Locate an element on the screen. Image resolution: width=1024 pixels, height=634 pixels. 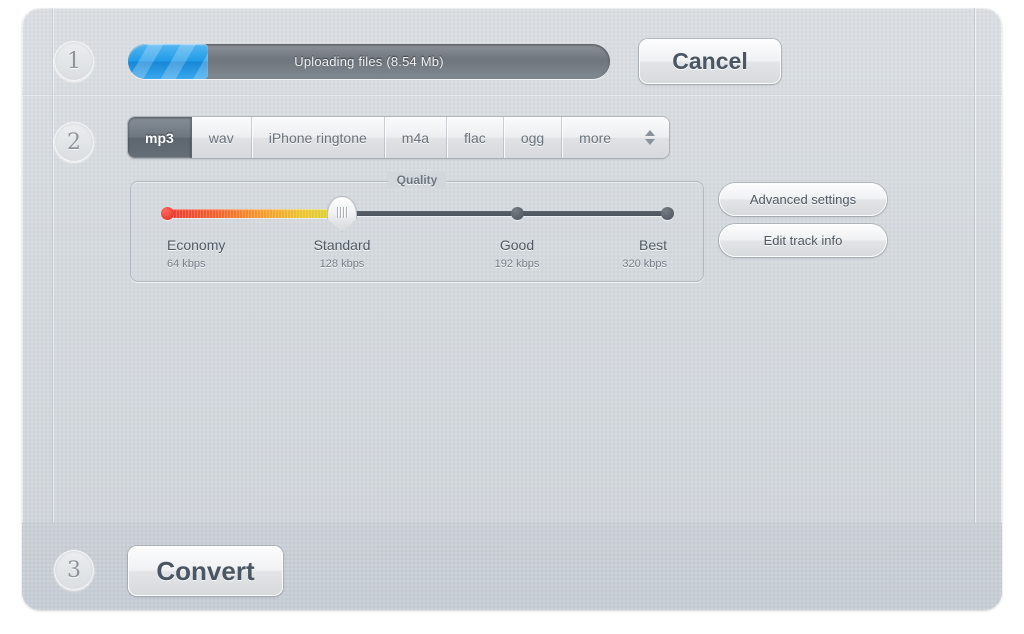
tab-flac: flac is located at coordinates (475, 137).